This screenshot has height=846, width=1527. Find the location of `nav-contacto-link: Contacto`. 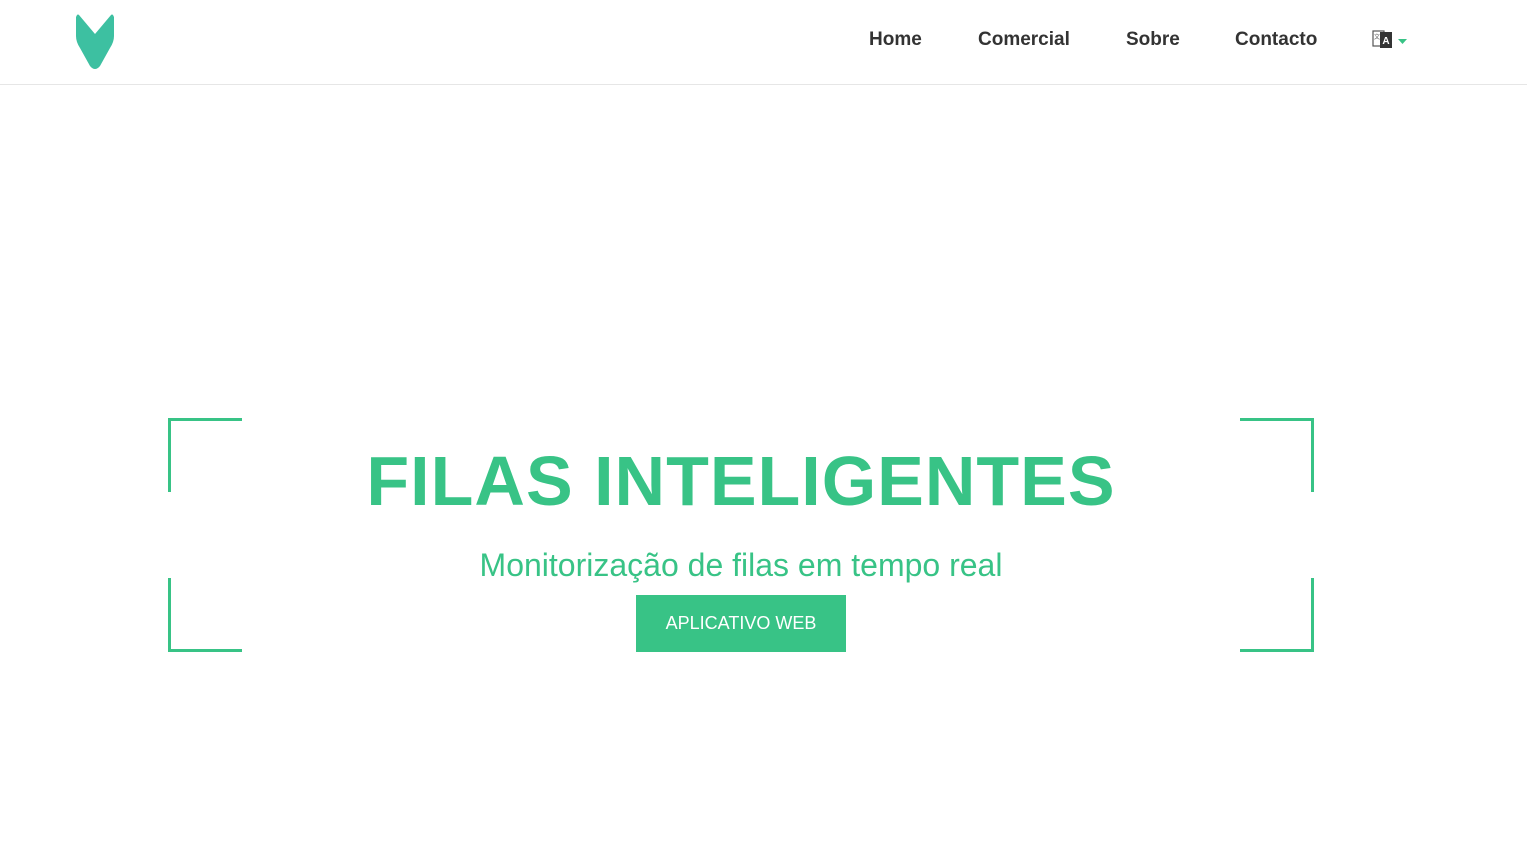

nav-contacto-link: Contacto is located at coordinates (1276, 40).